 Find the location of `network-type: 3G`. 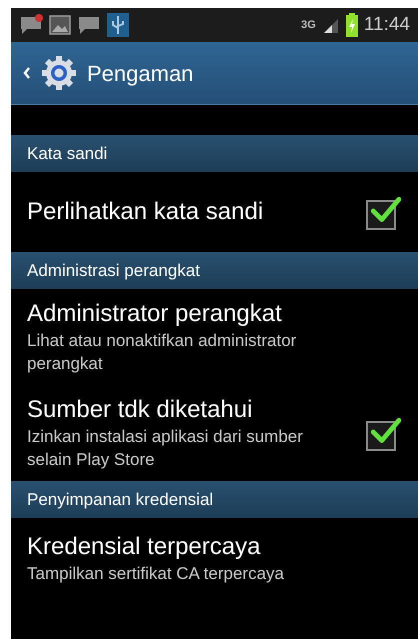

network-type: 3G is located at coordinates (308, 25).